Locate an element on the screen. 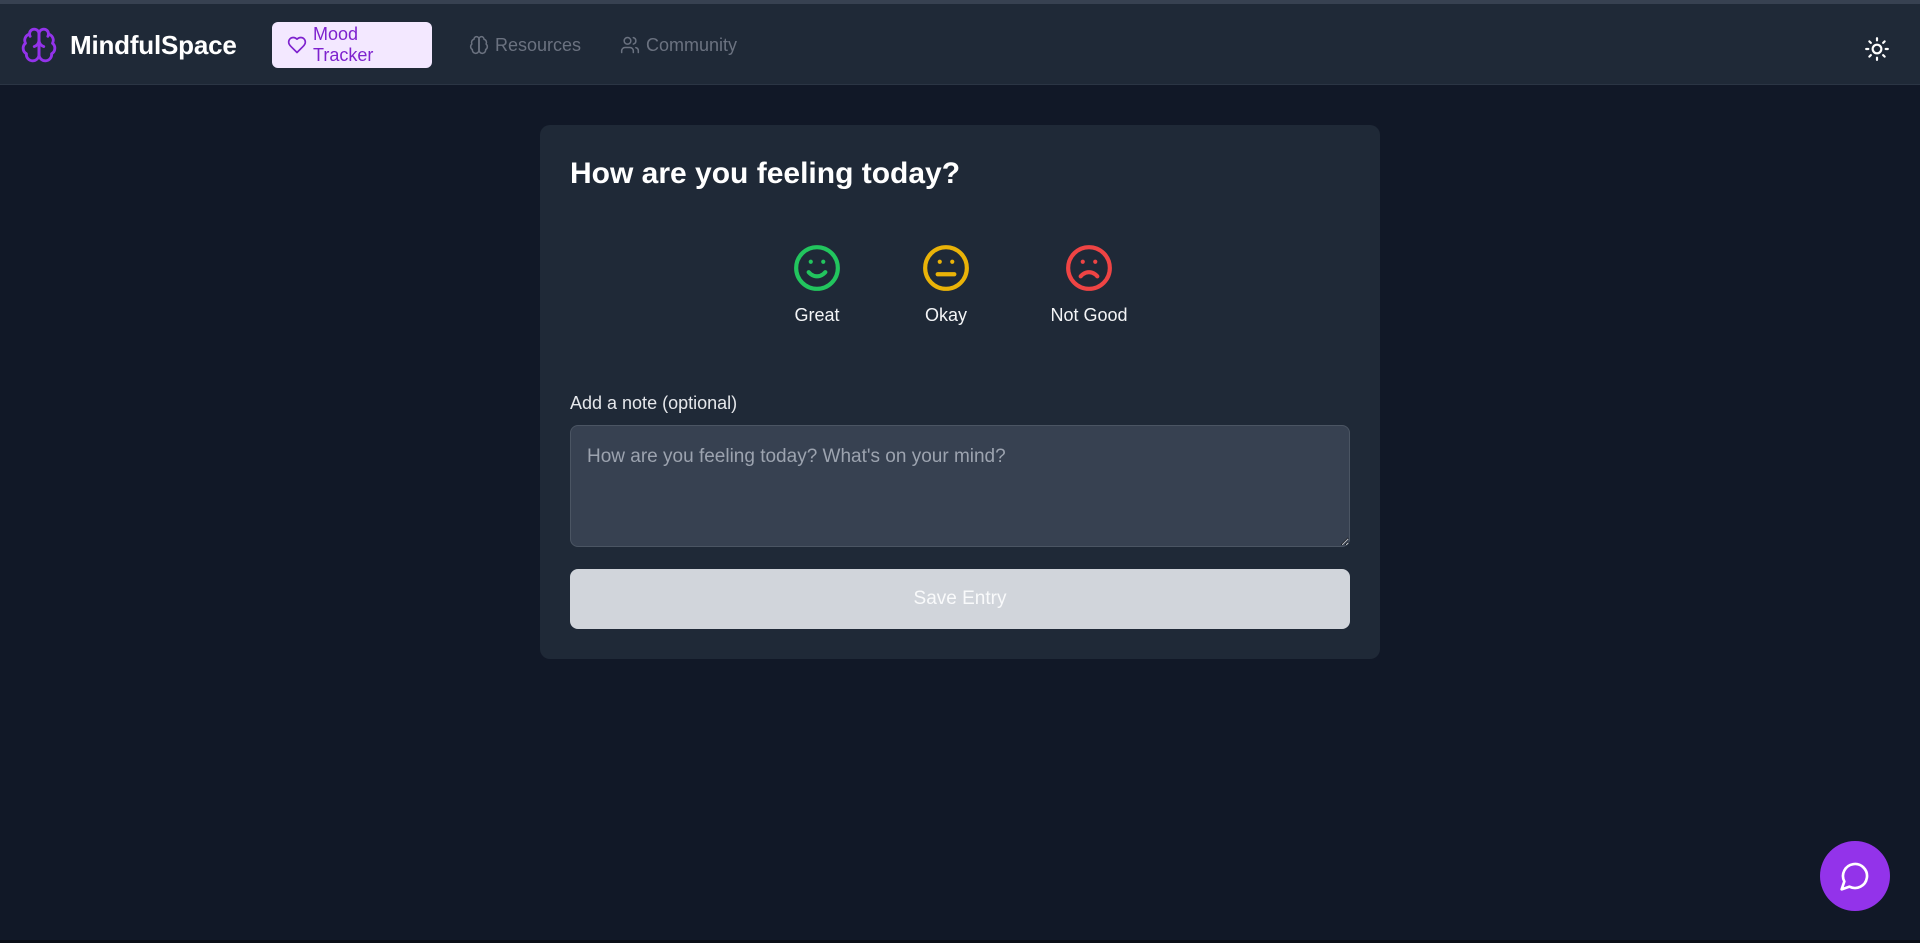 The height and width of the screenshot is (943, 1920). mood-option-great-label: Great is located at coordinates (817, 315).